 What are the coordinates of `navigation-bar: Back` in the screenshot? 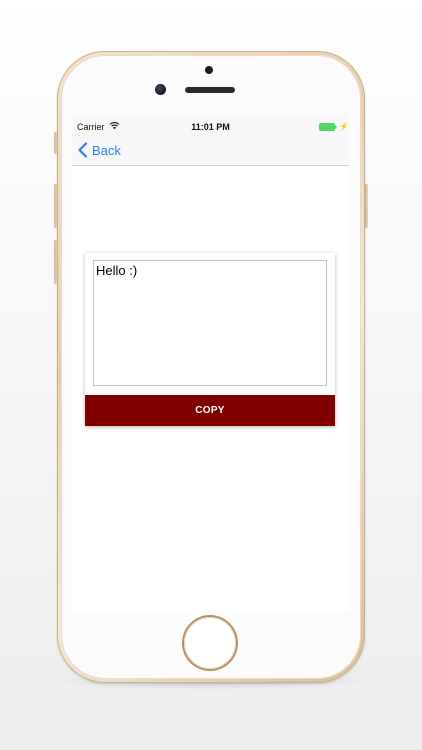 It's located at (210, 151).